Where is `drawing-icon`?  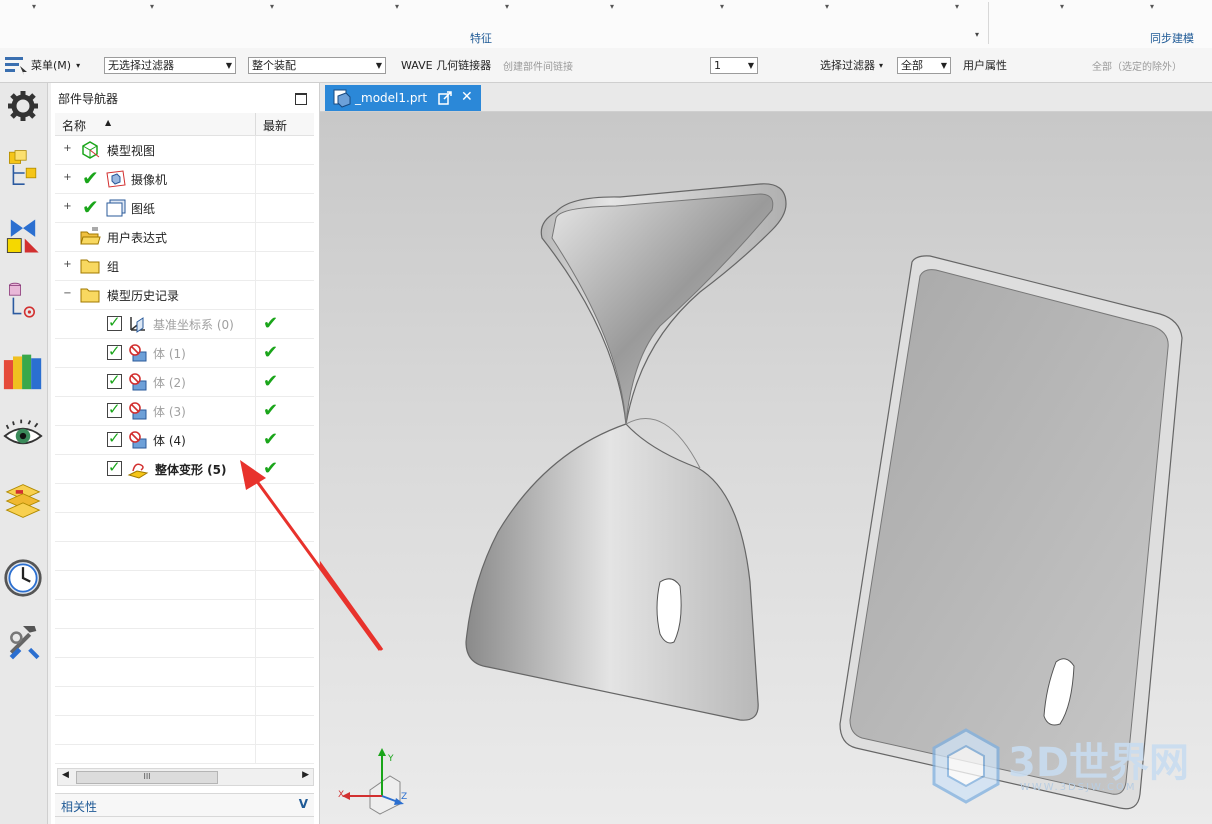 drawing-icon is located at coordinates (116, 208).